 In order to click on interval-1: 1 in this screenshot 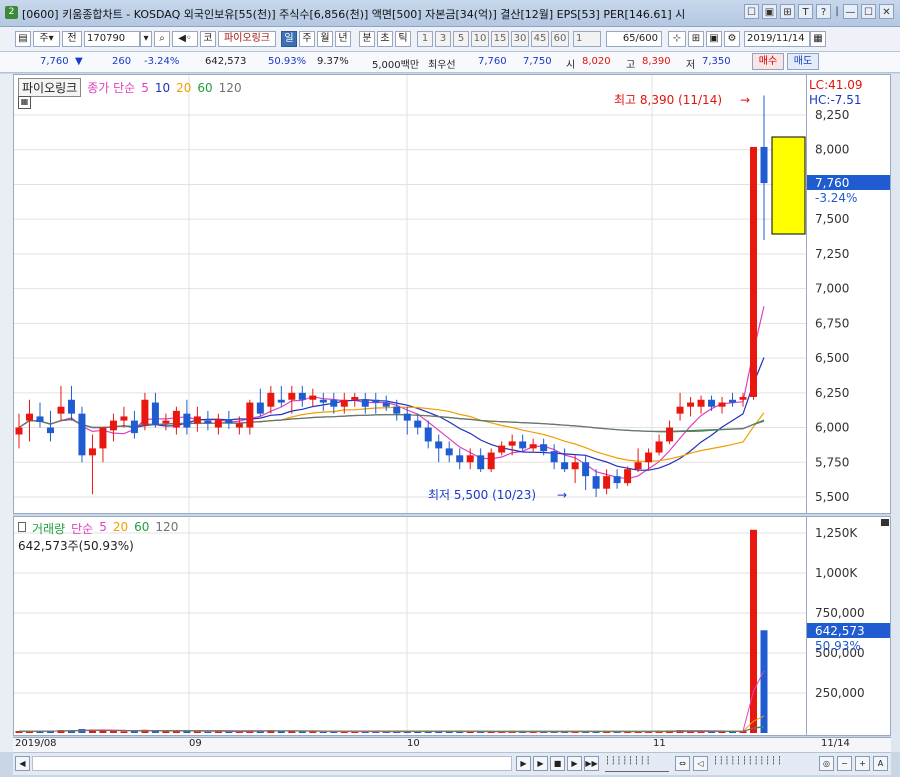, I will do `click(425, 39)`.